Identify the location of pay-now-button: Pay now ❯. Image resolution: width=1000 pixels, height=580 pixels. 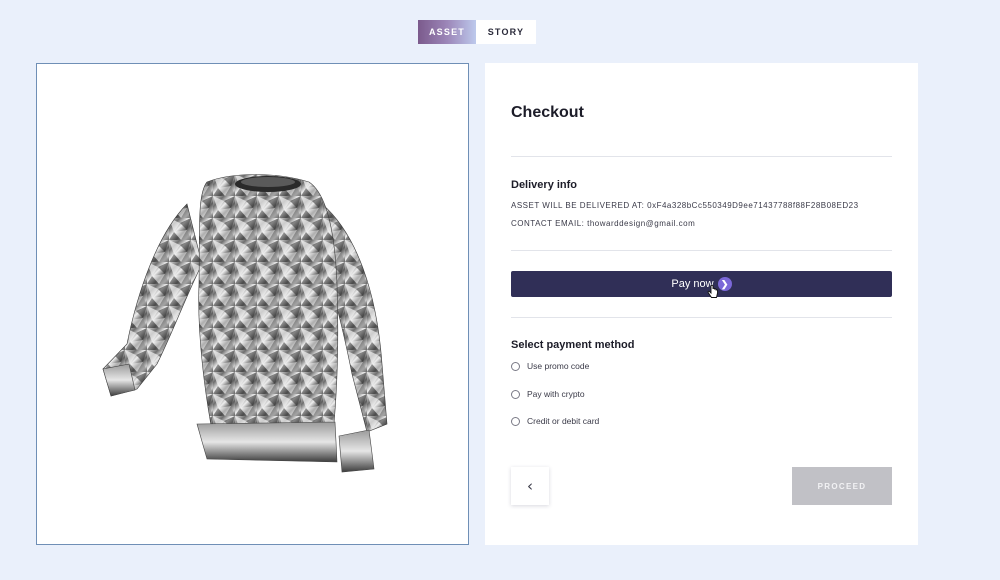
(701, 284).